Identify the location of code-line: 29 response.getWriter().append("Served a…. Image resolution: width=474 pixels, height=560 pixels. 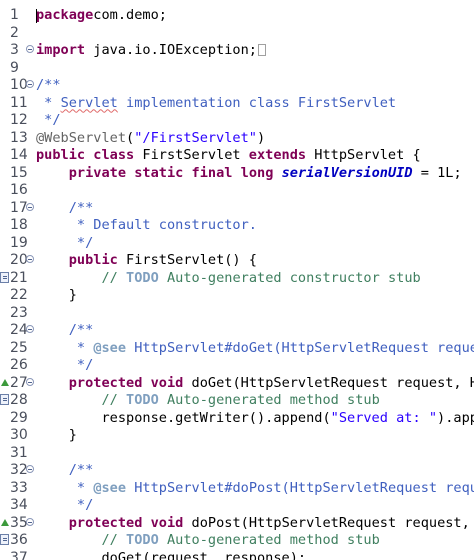
(237, 418).